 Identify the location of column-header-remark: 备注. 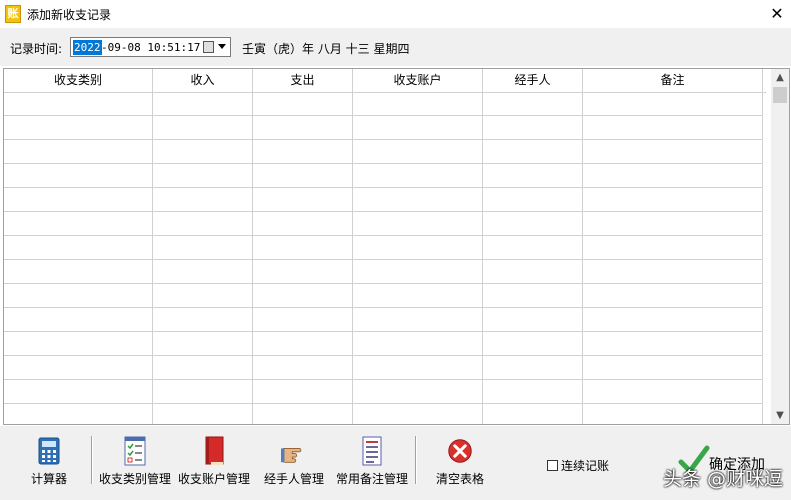
(673, 80).